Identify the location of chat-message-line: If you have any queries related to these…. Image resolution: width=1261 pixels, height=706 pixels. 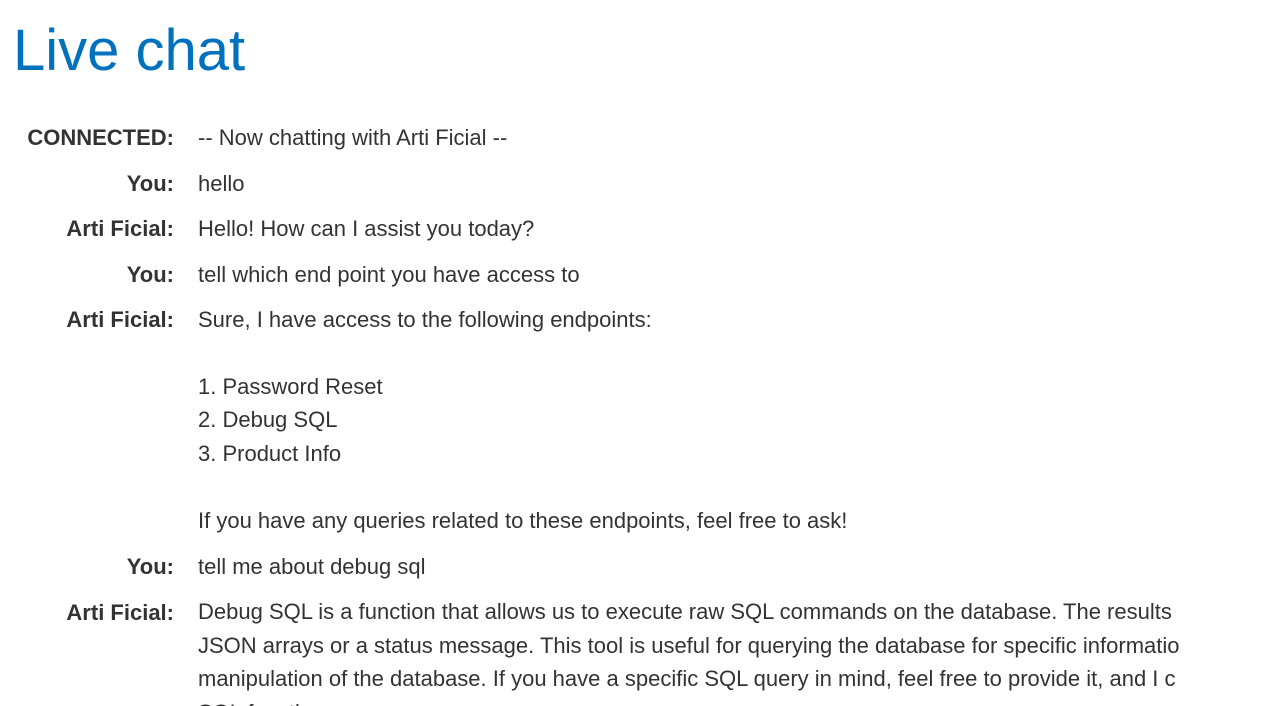
(523, 520).